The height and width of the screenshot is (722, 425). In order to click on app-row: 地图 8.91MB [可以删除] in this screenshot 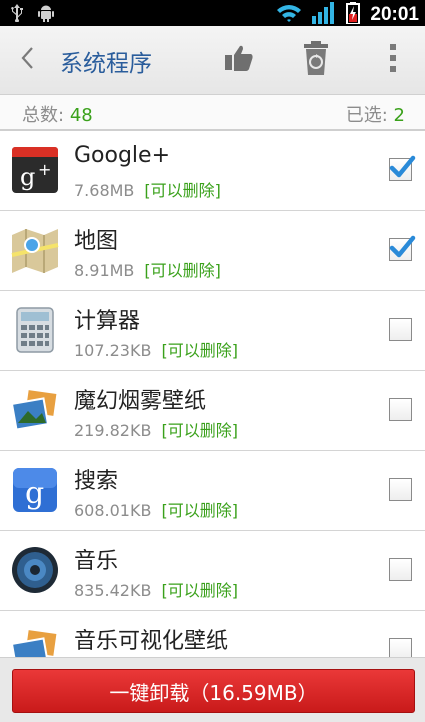, I will do `click(212, 251)`.